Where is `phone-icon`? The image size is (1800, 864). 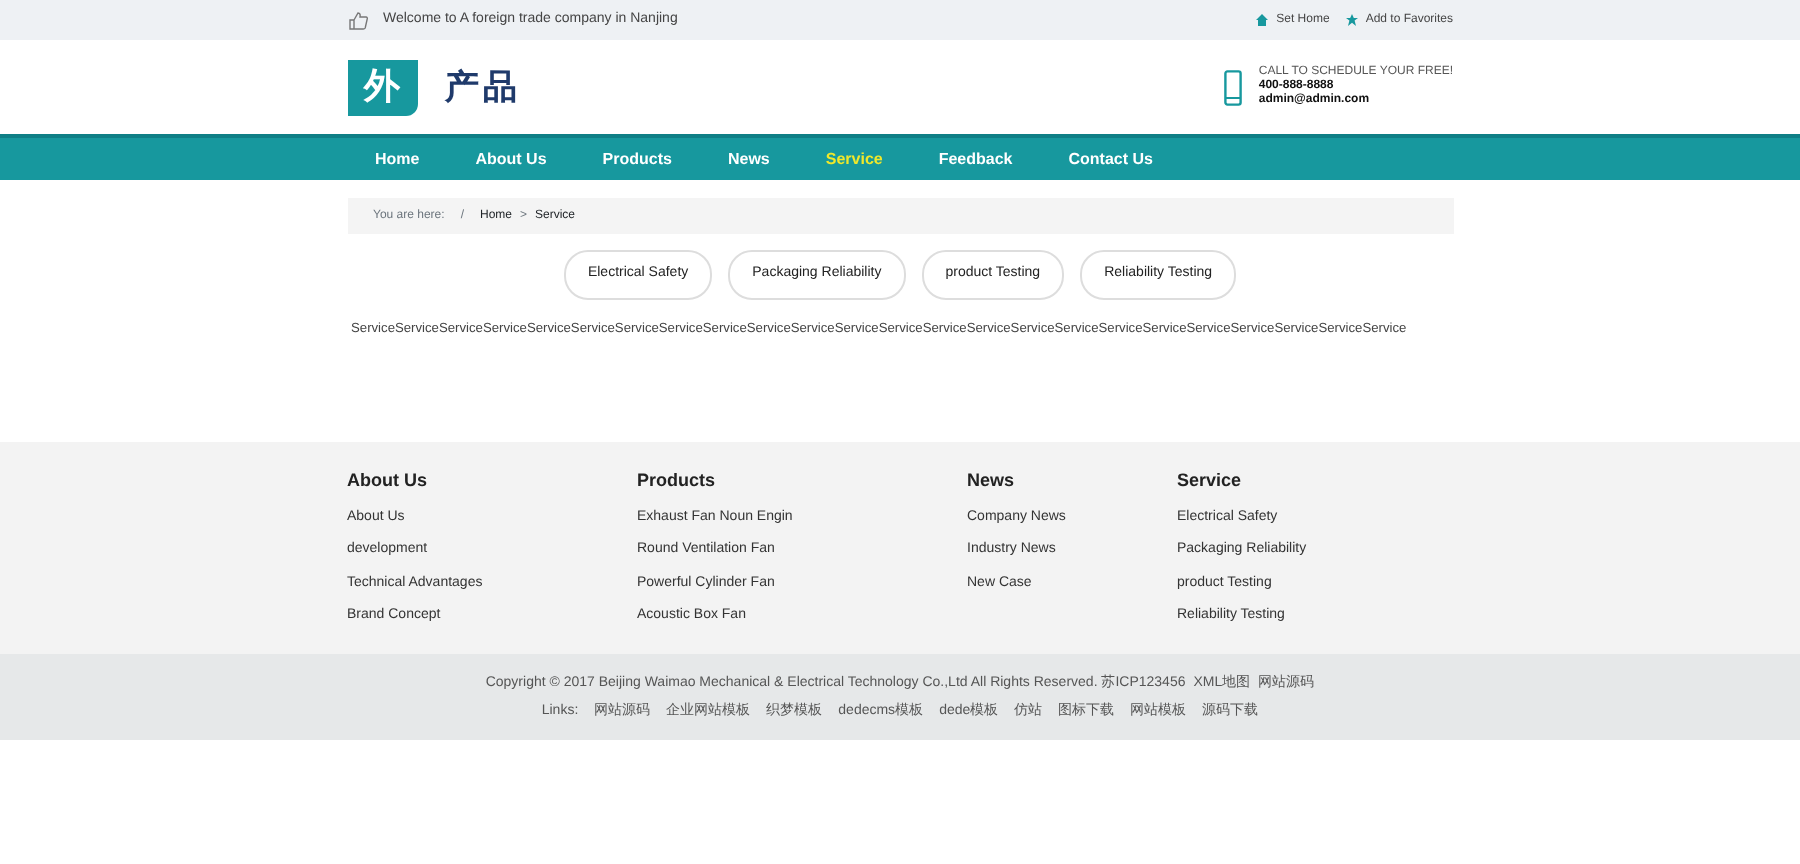 phone-icon is located at coordinates (1233, 87).